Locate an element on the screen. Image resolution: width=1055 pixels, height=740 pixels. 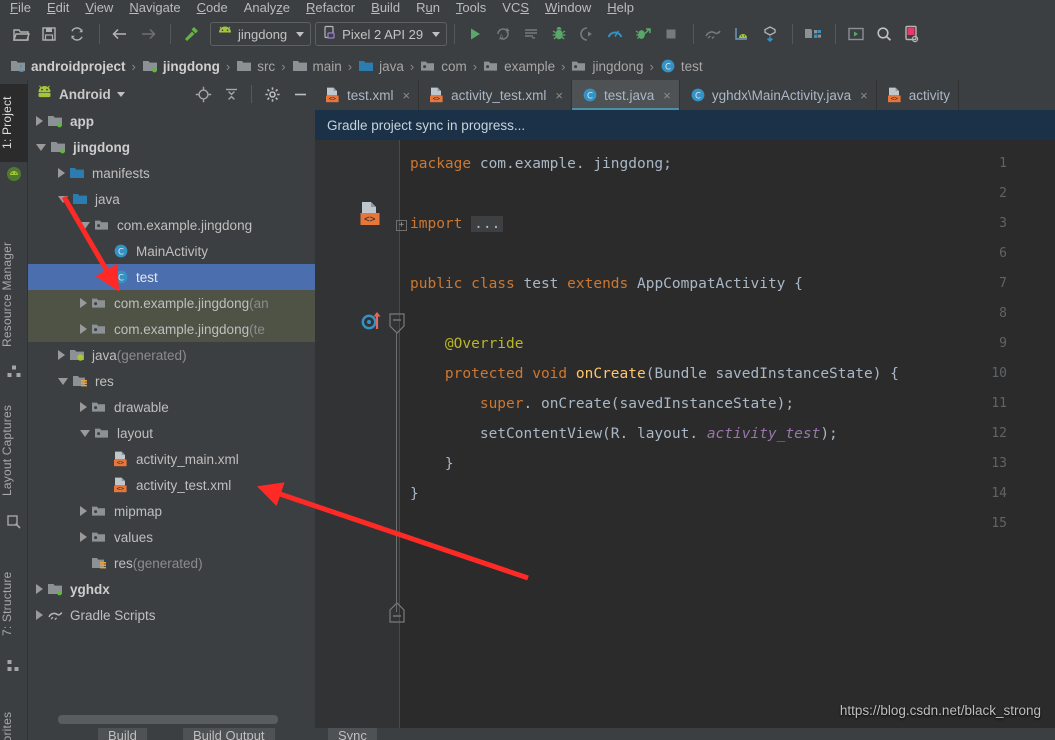
profiler-icon is located at coordinates (615, 34).